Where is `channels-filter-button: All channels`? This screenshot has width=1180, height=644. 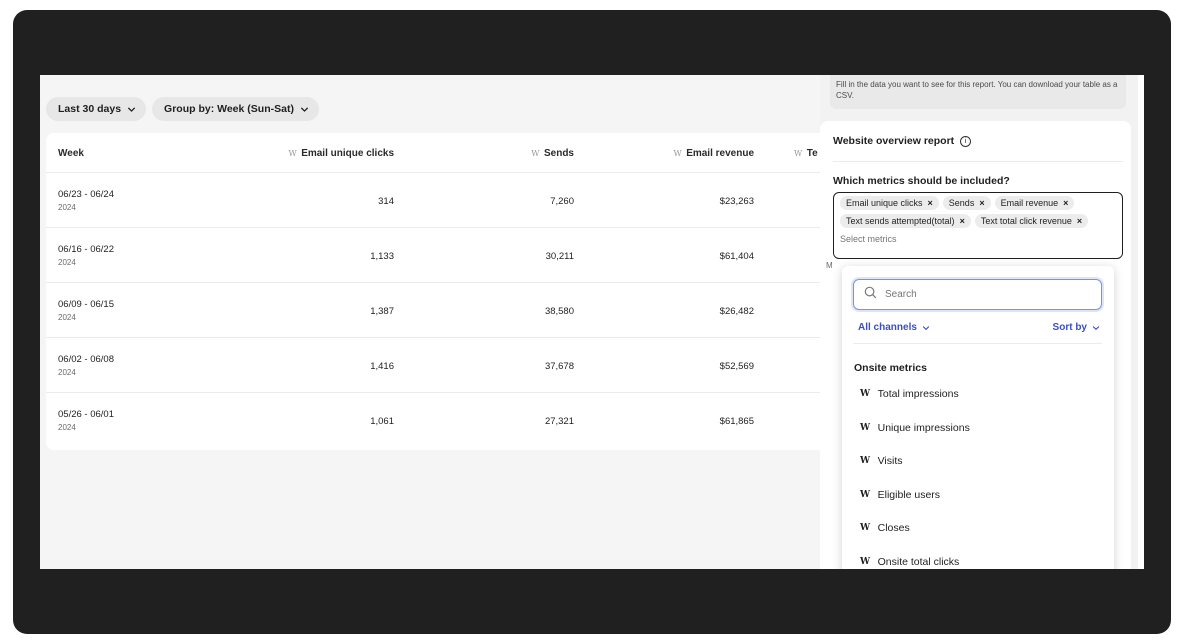
channels-filter-button: All channels is located at coordinates (894, 327).